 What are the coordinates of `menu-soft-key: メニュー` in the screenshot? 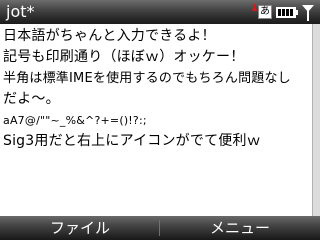 It's located at (240, 228).